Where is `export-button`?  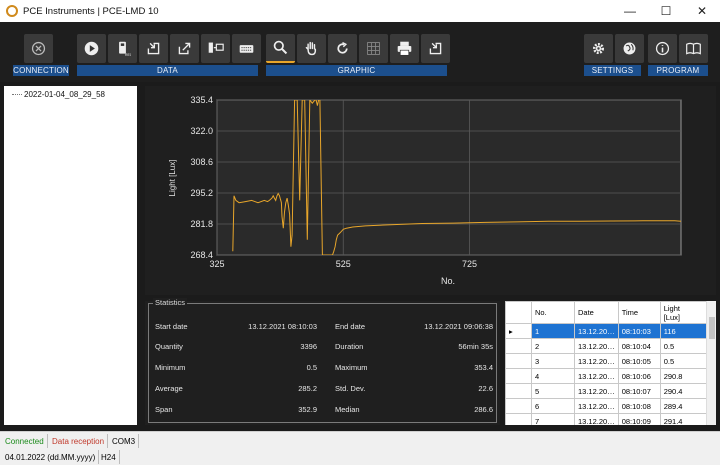 export-button is located at coordinates (184, 48).